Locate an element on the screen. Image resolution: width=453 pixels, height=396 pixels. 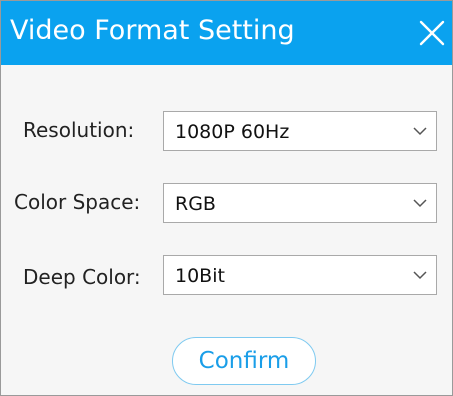
close-button is located at coordinates (432, 32).